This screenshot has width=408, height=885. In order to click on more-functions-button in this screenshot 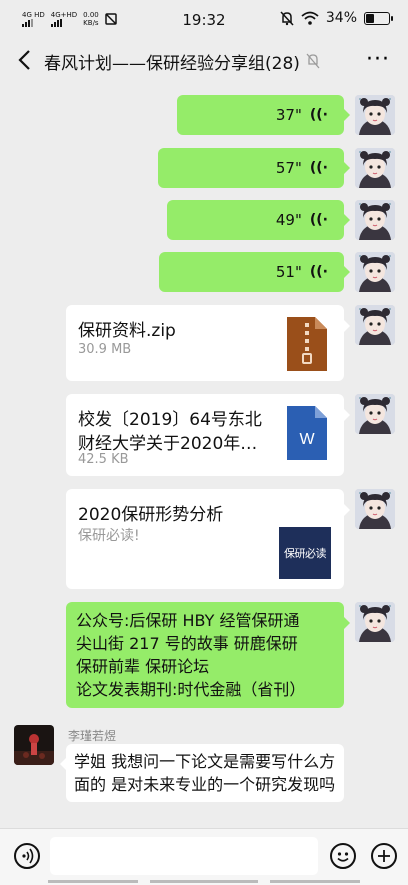, I will do `click(384, 856)`.